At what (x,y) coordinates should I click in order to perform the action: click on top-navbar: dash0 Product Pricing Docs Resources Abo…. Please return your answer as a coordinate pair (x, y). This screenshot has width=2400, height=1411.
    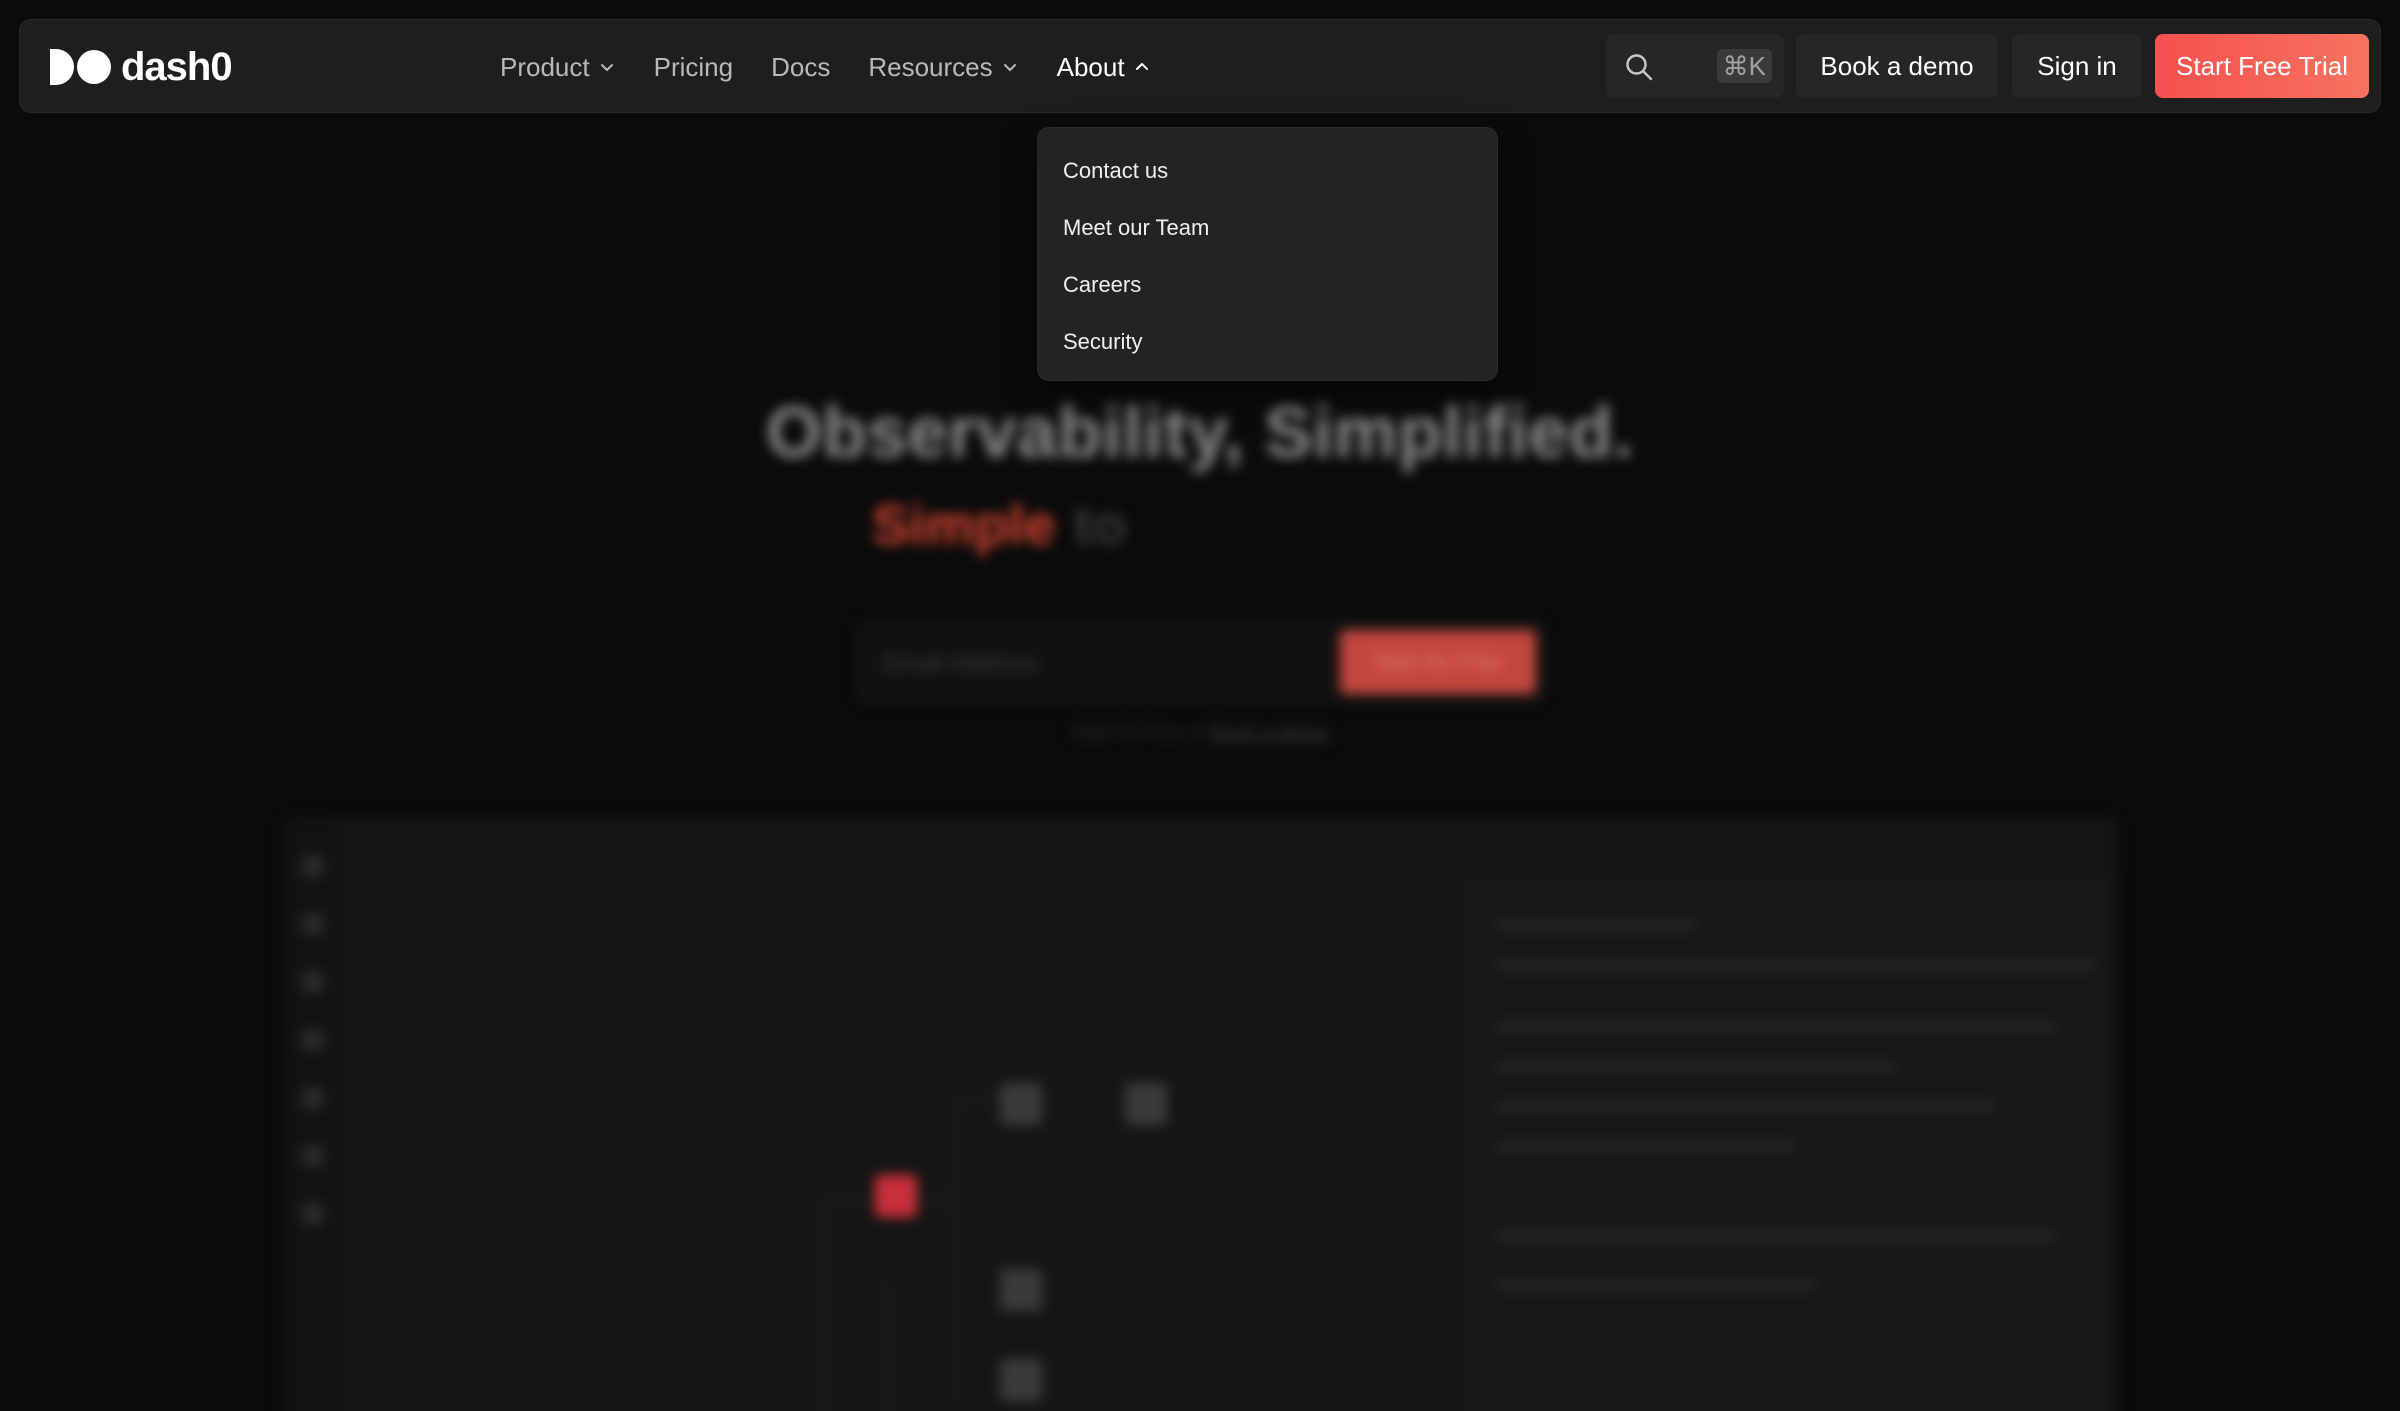
    Looking at the image, I should click on (1200, 66).